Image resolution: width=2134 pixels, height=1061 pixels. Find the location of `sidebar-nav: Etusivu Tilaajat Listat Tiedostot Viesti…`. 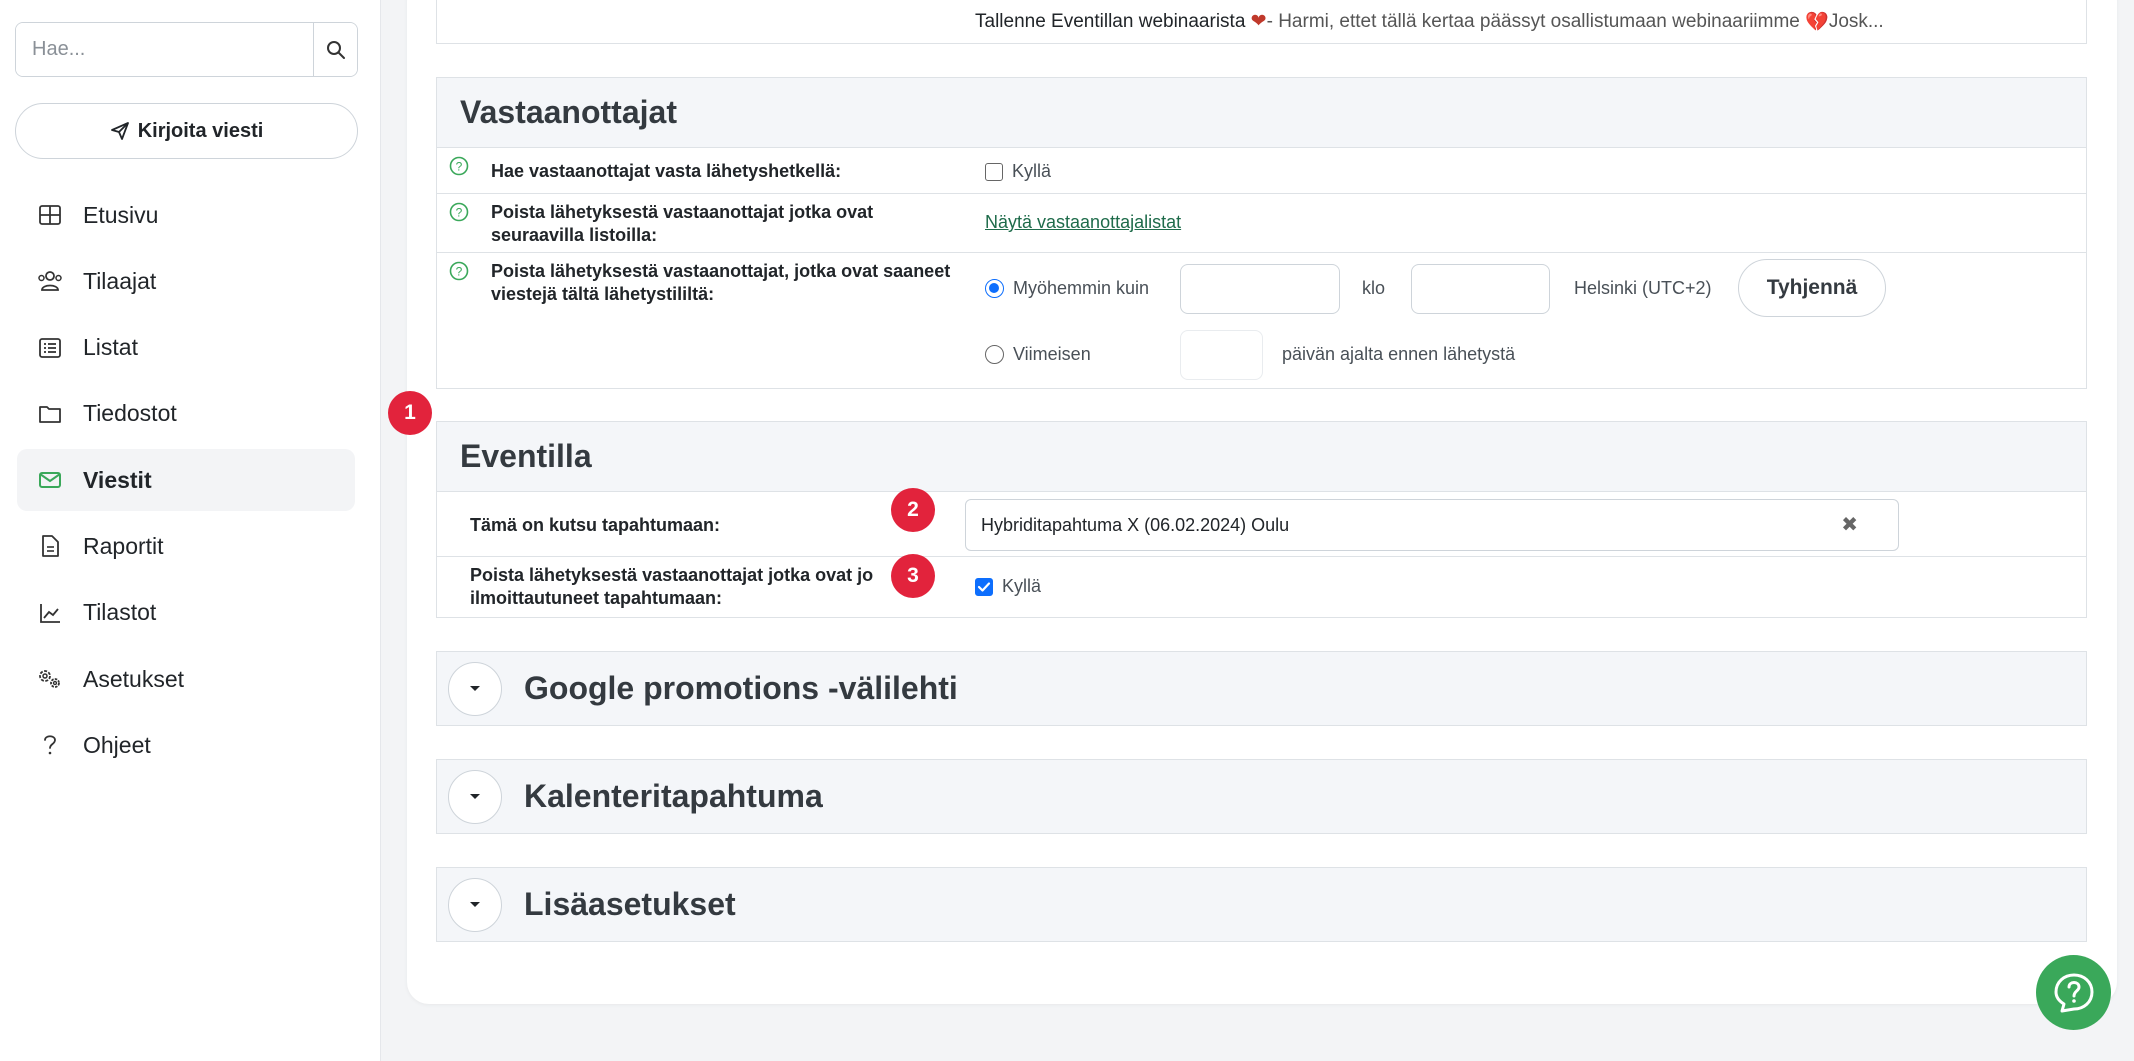

sidebar-nav: Etusivu Tilaajat Listat Tiedostot Viesti… is located at coordinates (186, 482).